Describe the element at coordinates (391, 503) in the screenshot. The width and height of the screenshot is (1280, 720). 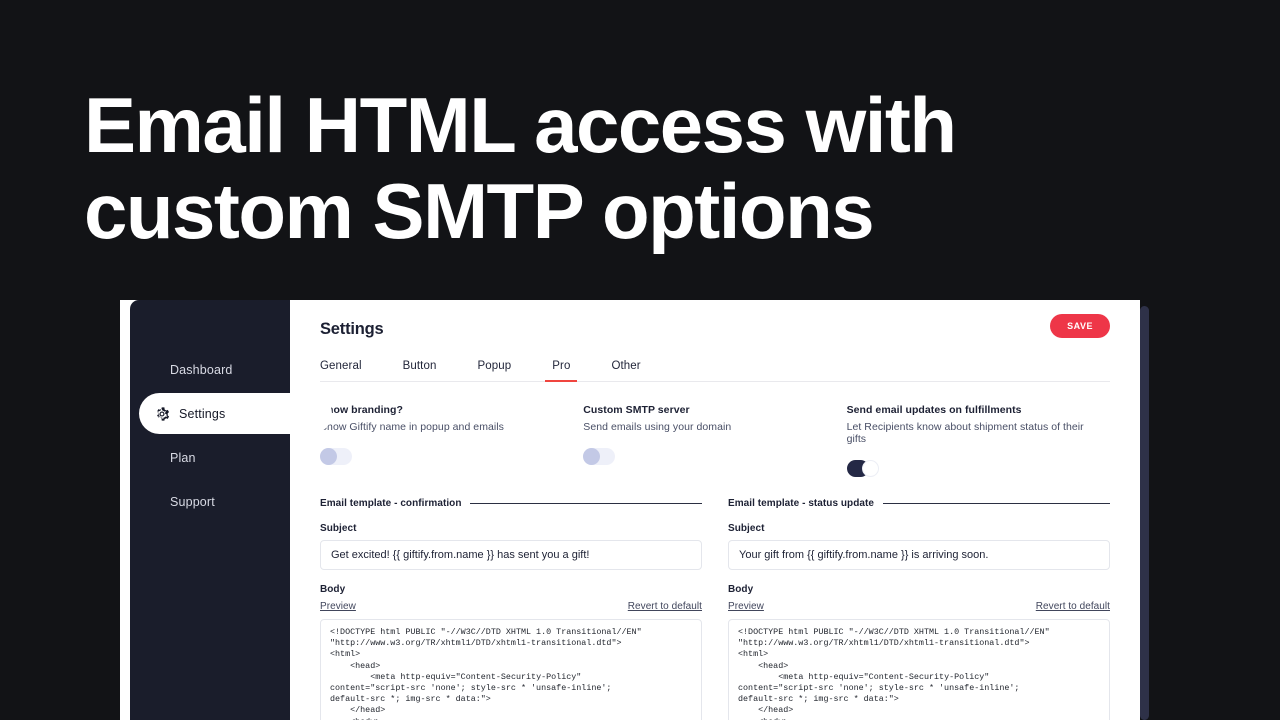
I see `section-title: Email template - confirmation` at that location.